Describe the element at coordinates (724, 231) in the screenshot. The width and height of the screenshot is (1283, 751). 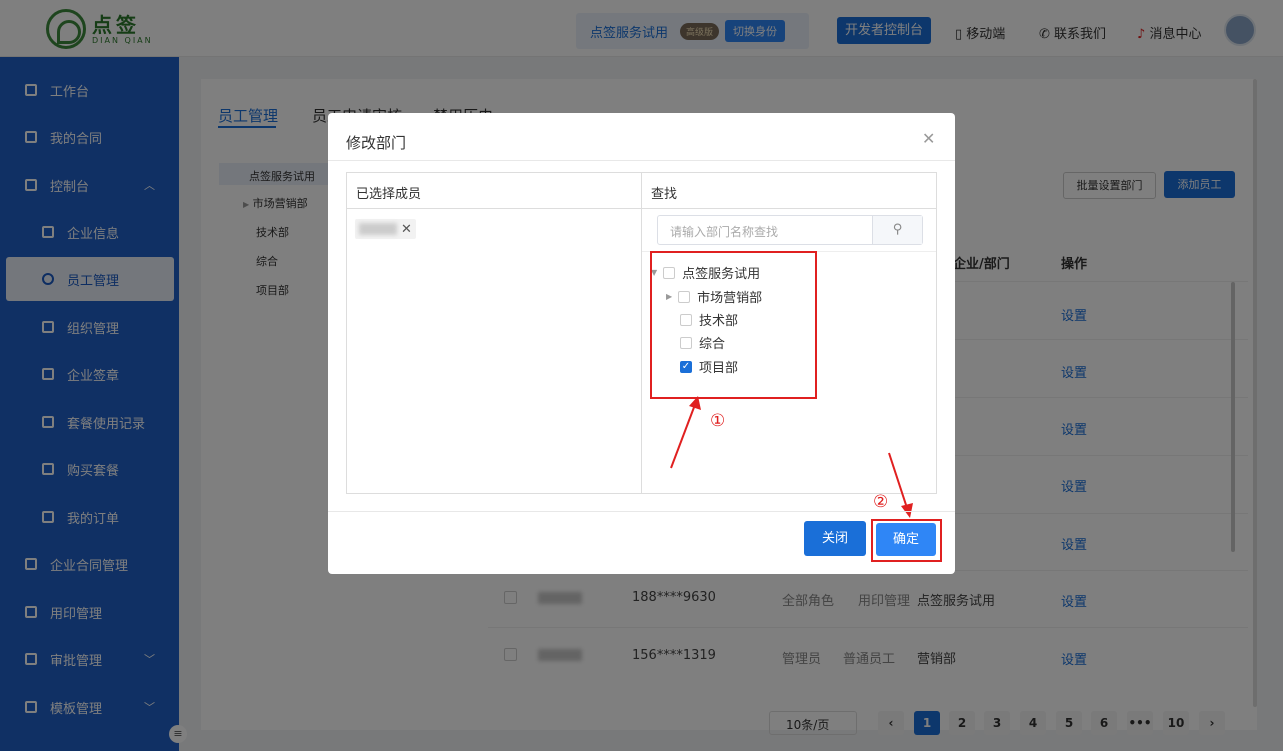
I see `search-input: 请输入部门名称查找` at that location.